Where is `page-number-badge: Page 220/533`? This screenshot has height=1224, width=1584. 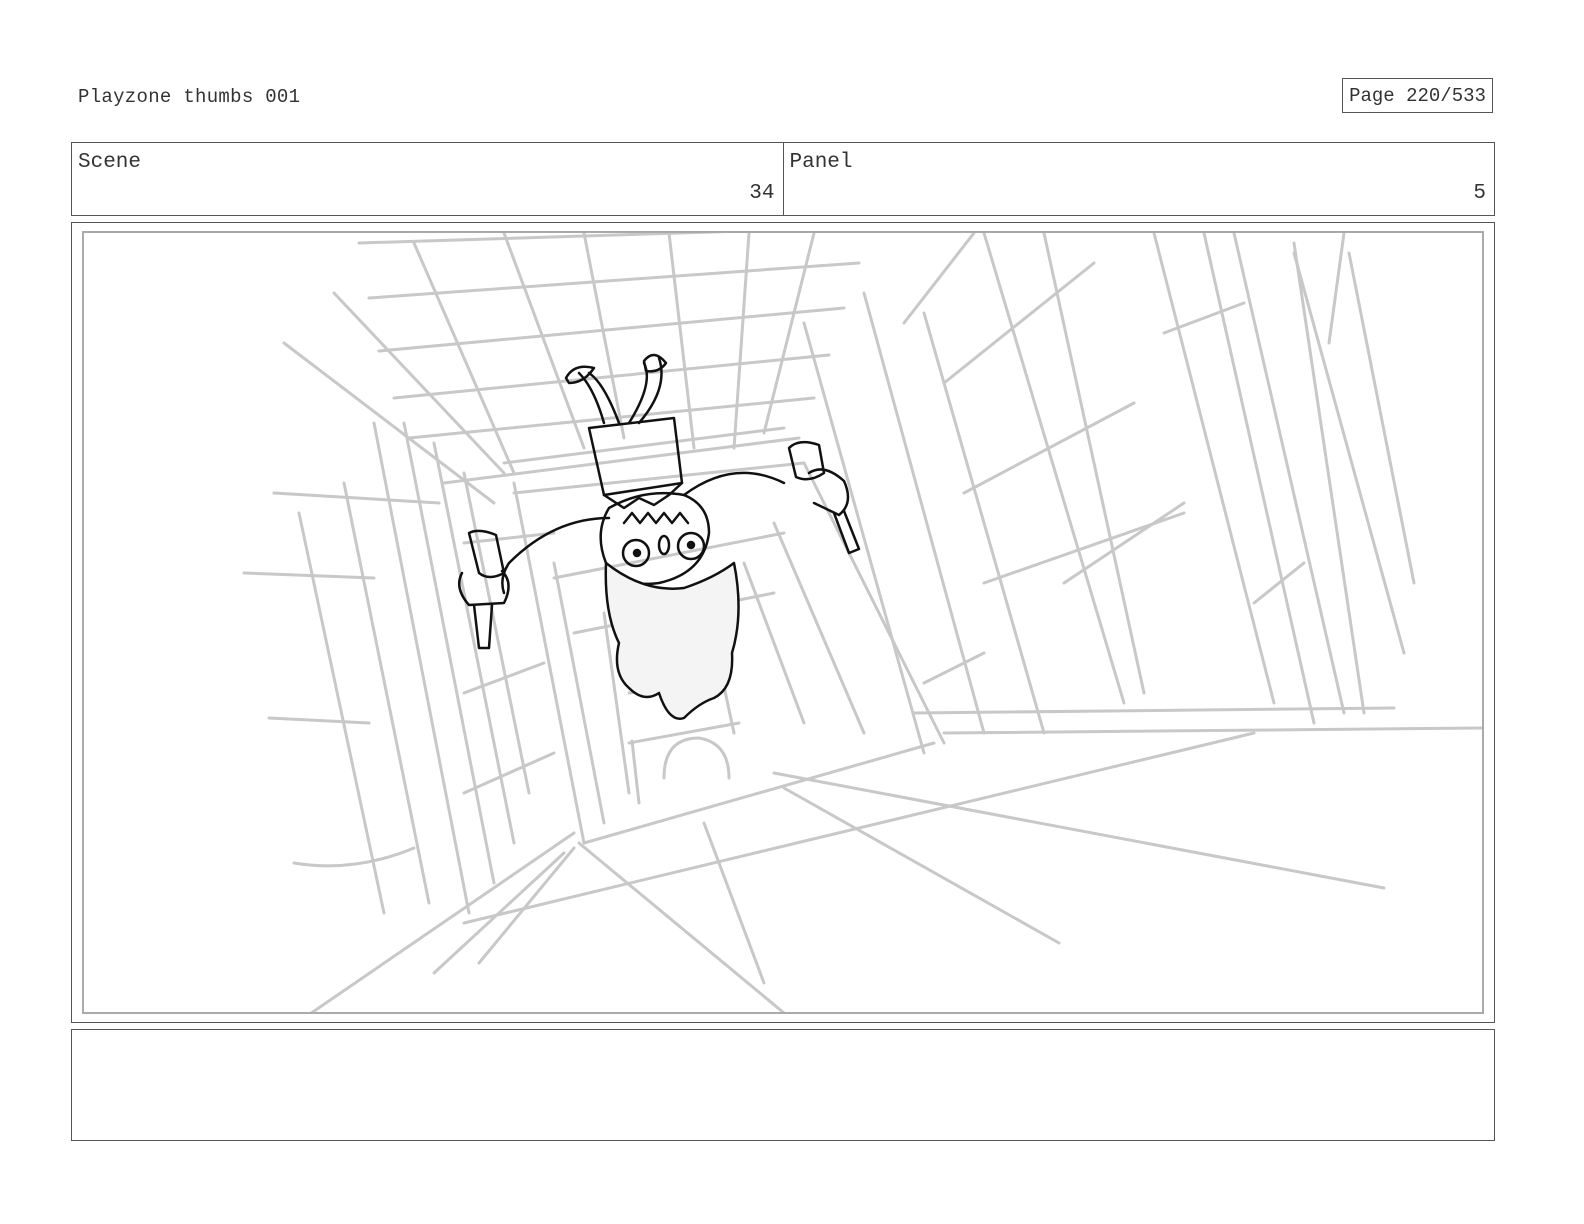 page-number-badge: Page 220/533 is located at coordinates (1417, 95).